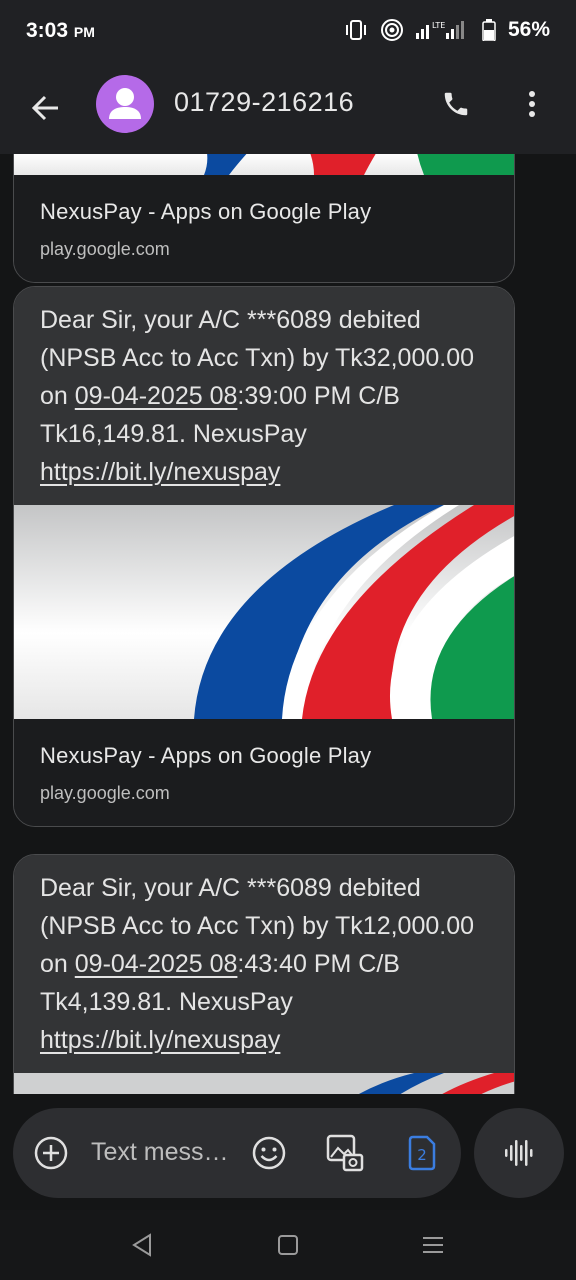  I want to click on status-bar: 3:03 PM LTE 56%, so click(288, 33).